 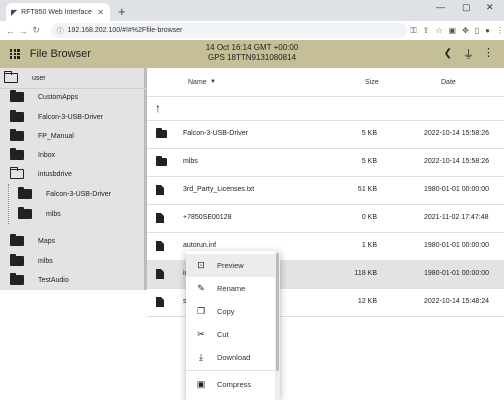 I want to click on row-size: 12 KB, so click(x=367, y=301).